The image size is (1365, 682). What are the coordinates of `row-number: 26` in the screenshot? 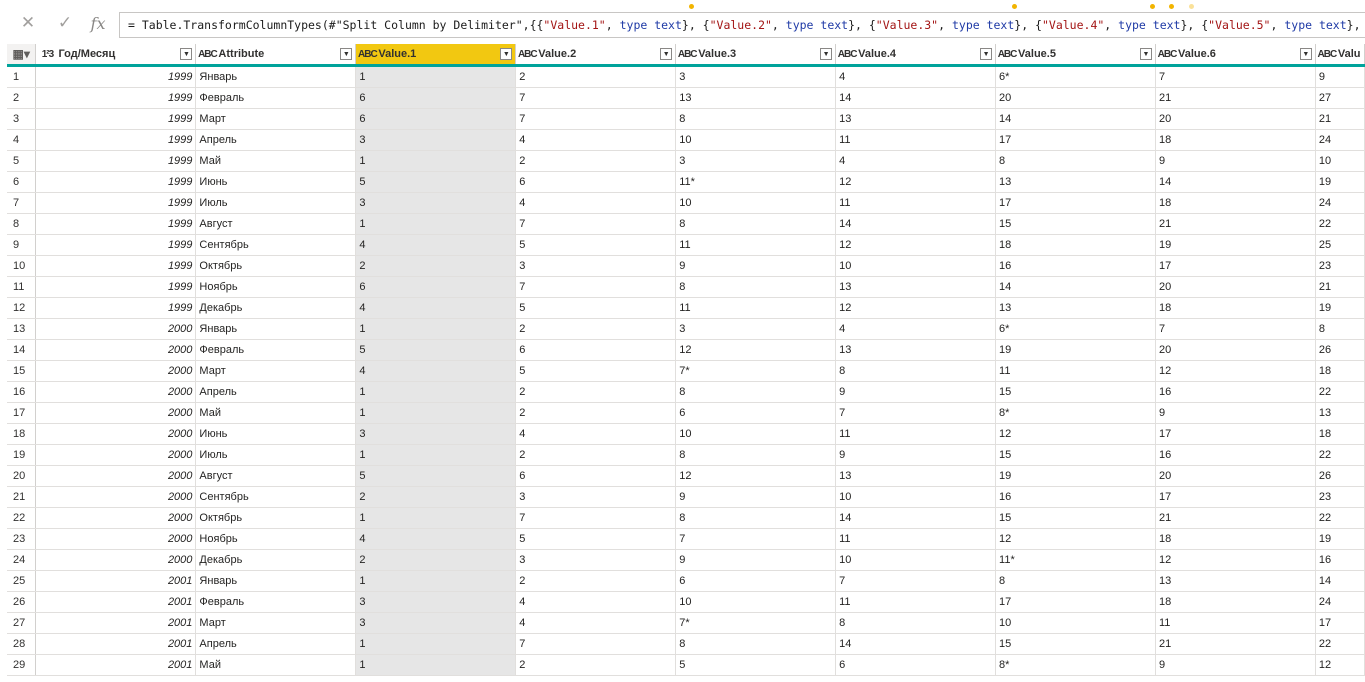 It's located at (22, 602).